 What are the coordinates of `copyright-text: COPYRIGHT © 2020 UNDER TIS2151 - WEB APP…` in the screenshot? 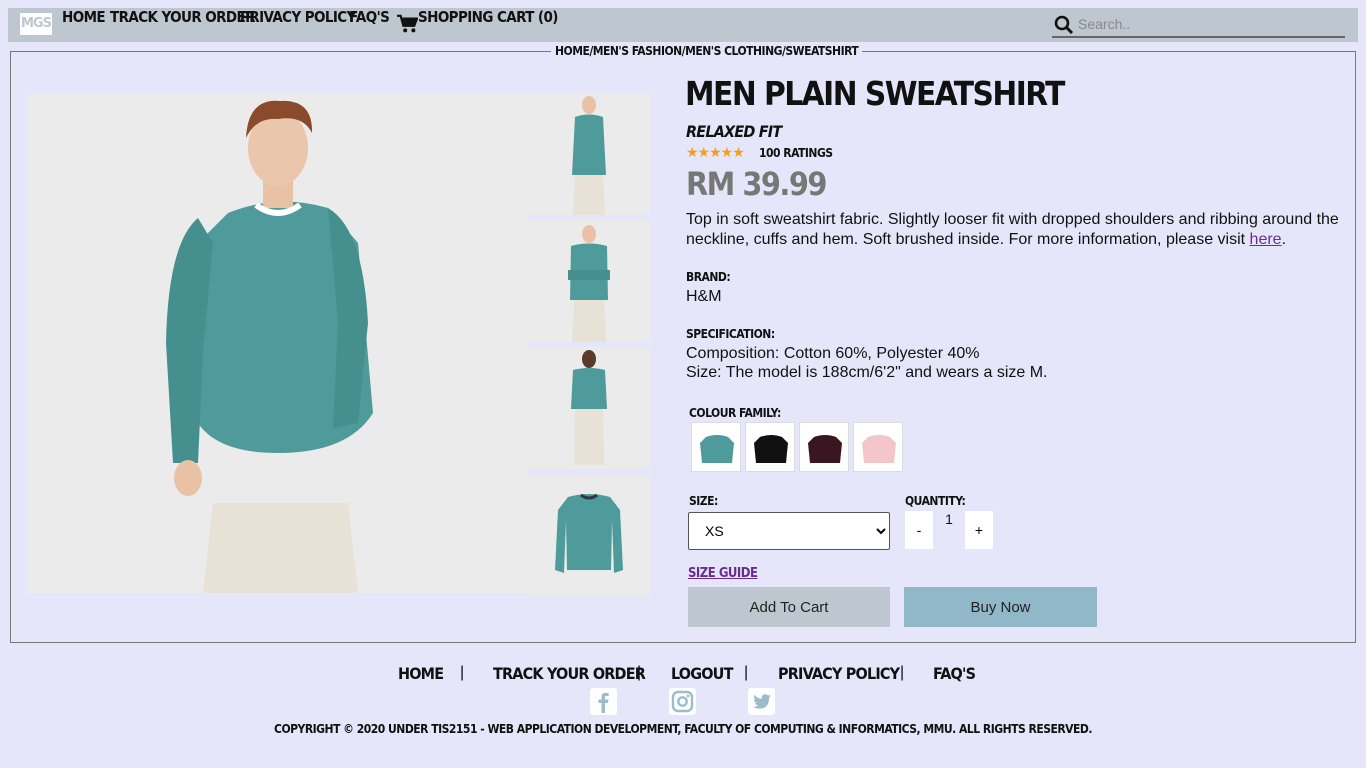 It's located at (683, 729).